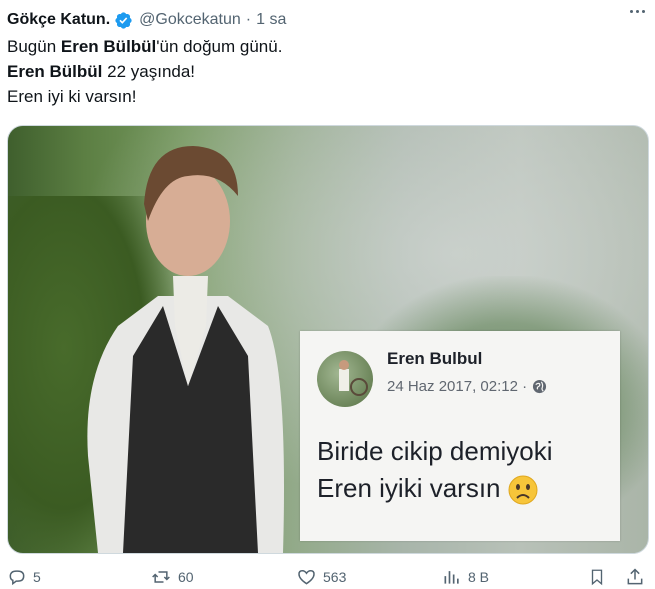 The width and height of the screenshot is (655, 589). I want to click on retweet-icon, so click(161, 577).